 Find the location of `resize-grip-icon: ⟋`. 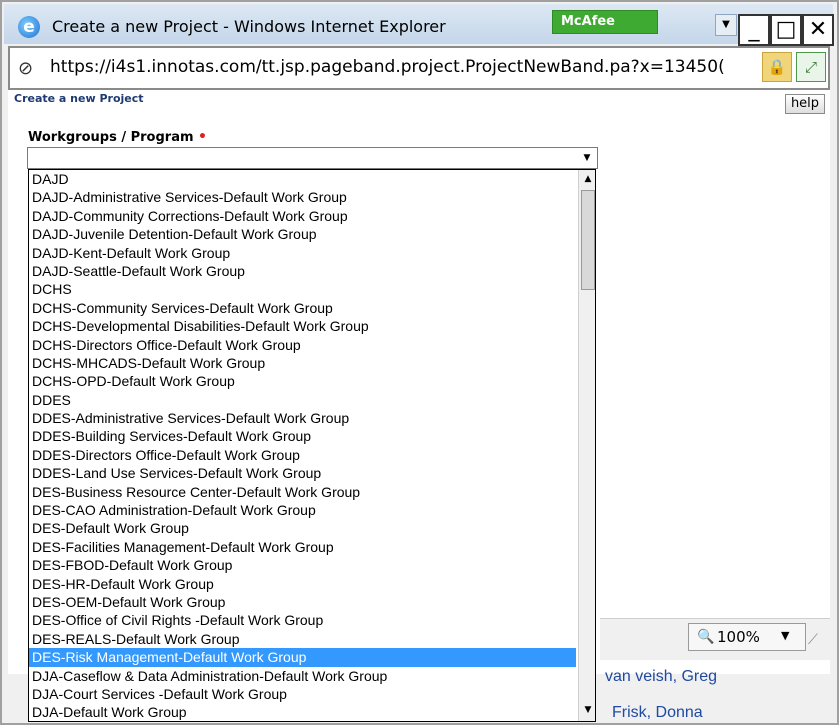

resize-grip-icon: ⟋ is located at coordinates (818, 642).